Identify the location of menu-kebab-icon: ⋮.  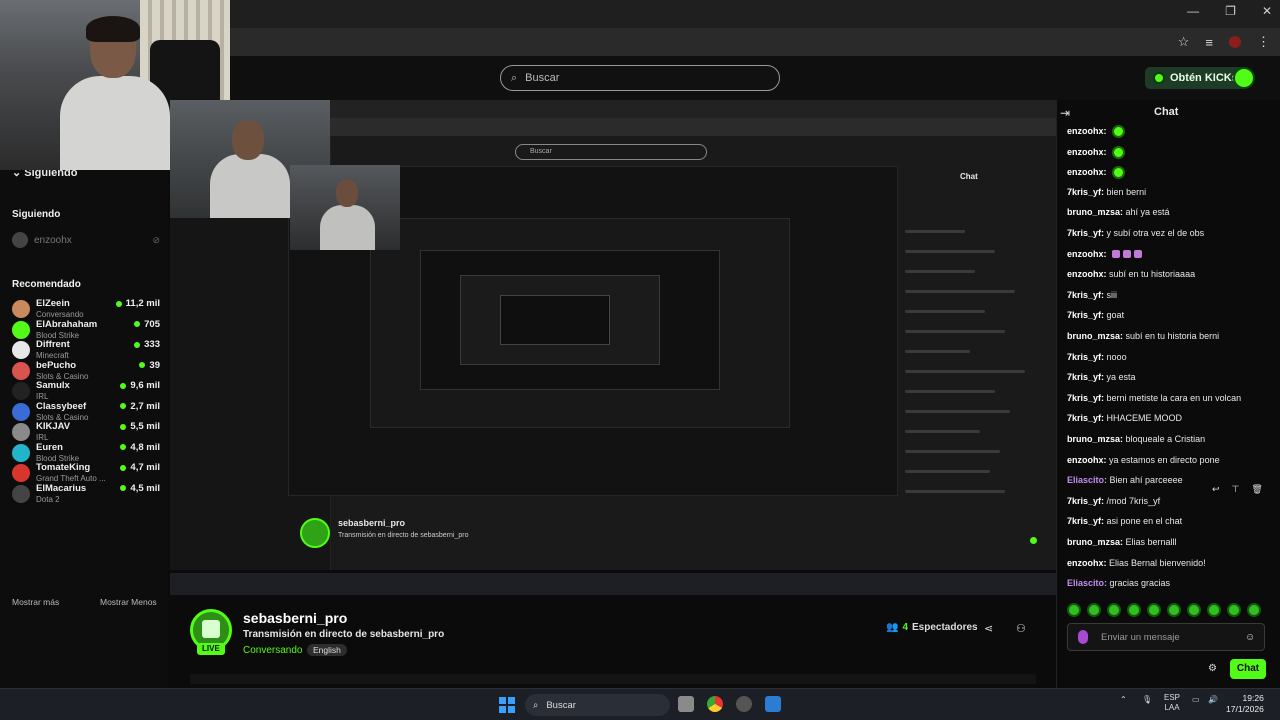
(1263, 42).